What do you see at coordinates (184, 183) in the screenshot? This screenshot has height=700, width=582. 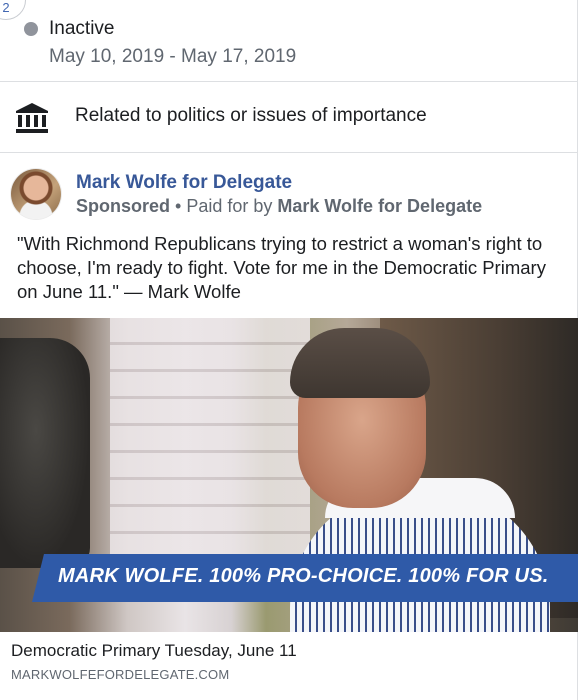 I see `page-name-link: Mark Wolfe for Delegate` at bounding box center [184, 183].